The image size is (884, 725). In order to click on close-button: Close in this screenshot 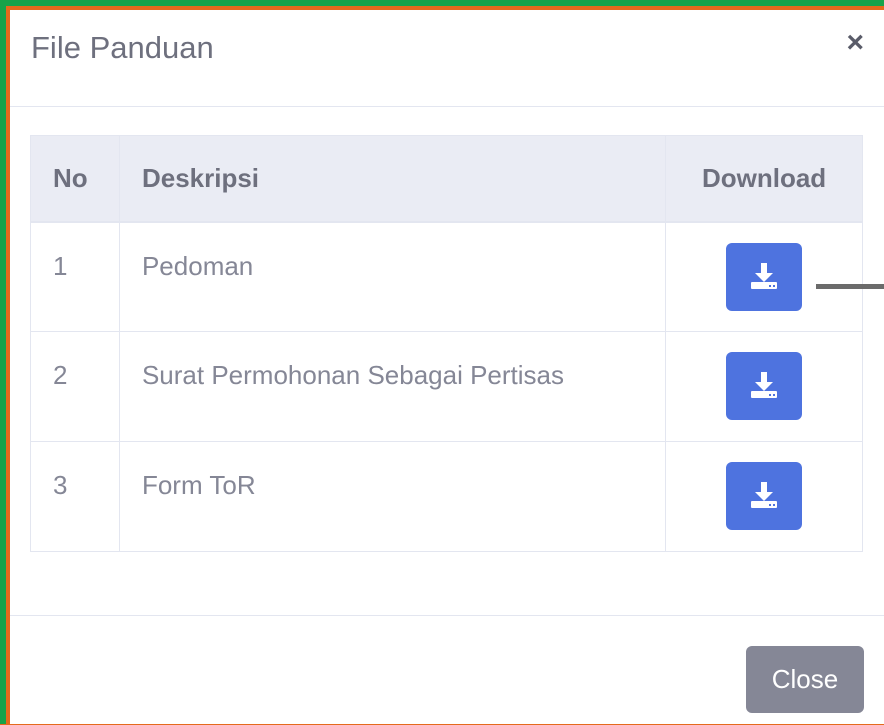, I will do `click(805, 679)`.